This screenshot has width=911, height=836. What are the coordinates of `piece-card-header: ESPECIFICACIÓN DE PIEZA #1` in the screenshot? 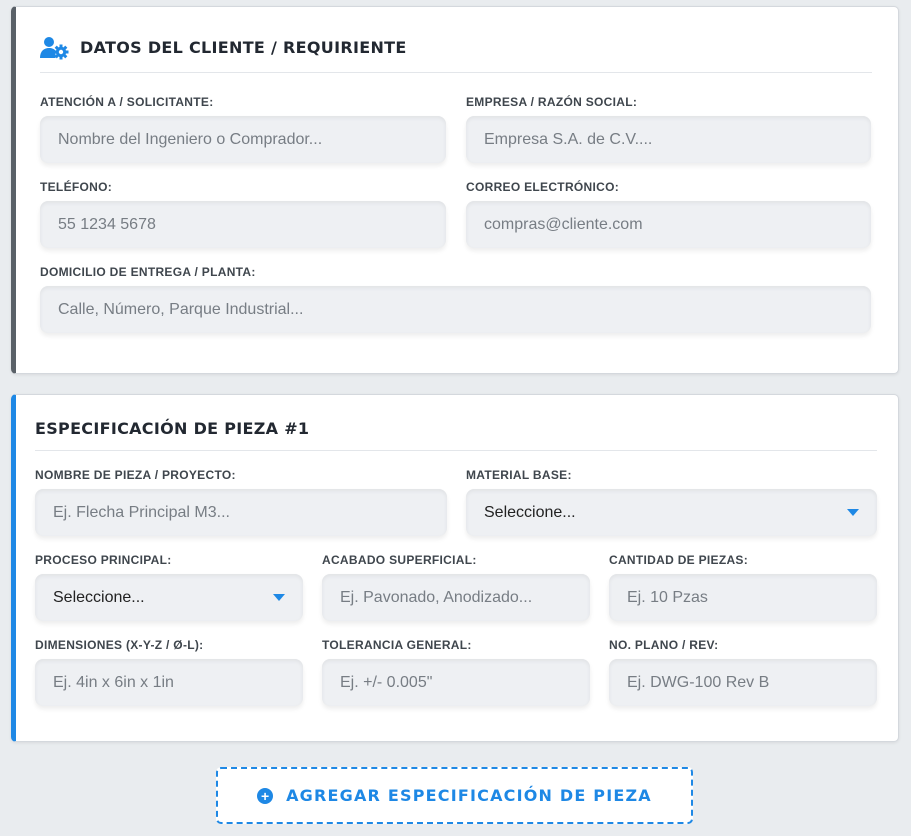 It's located at (456, 432).